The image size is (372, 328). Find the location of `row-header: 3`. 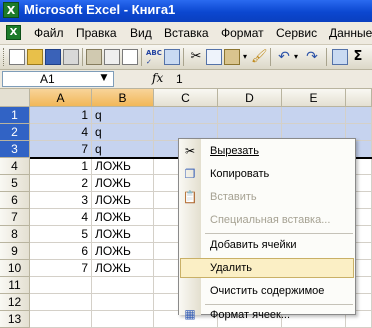

row-header: 3 is located at coordinates (15, 149).